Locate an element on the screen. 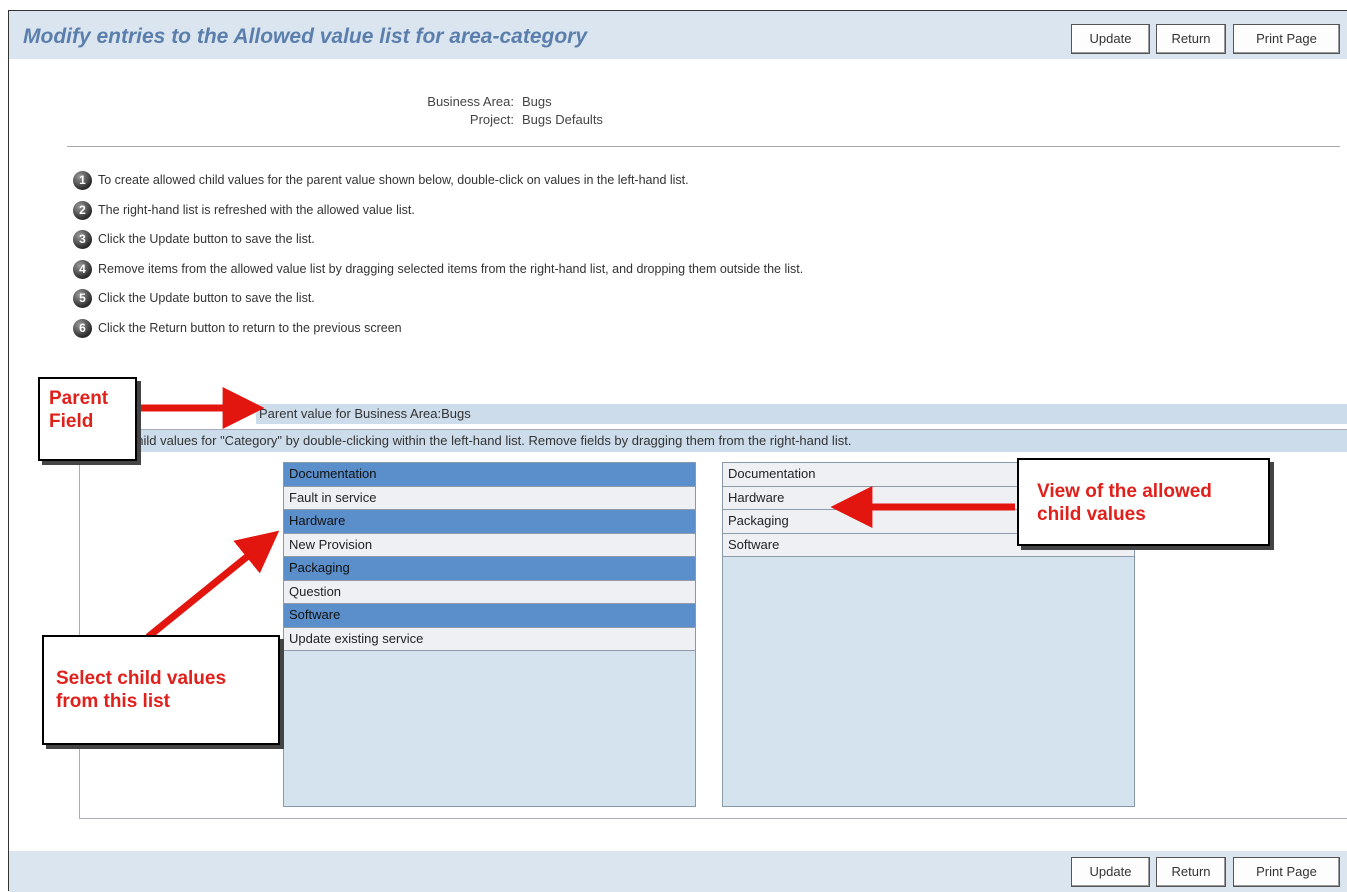 The height and width of the screenshot is (892, 1347). project-value: Bugs Defaults is located at coordinates (562, 119).